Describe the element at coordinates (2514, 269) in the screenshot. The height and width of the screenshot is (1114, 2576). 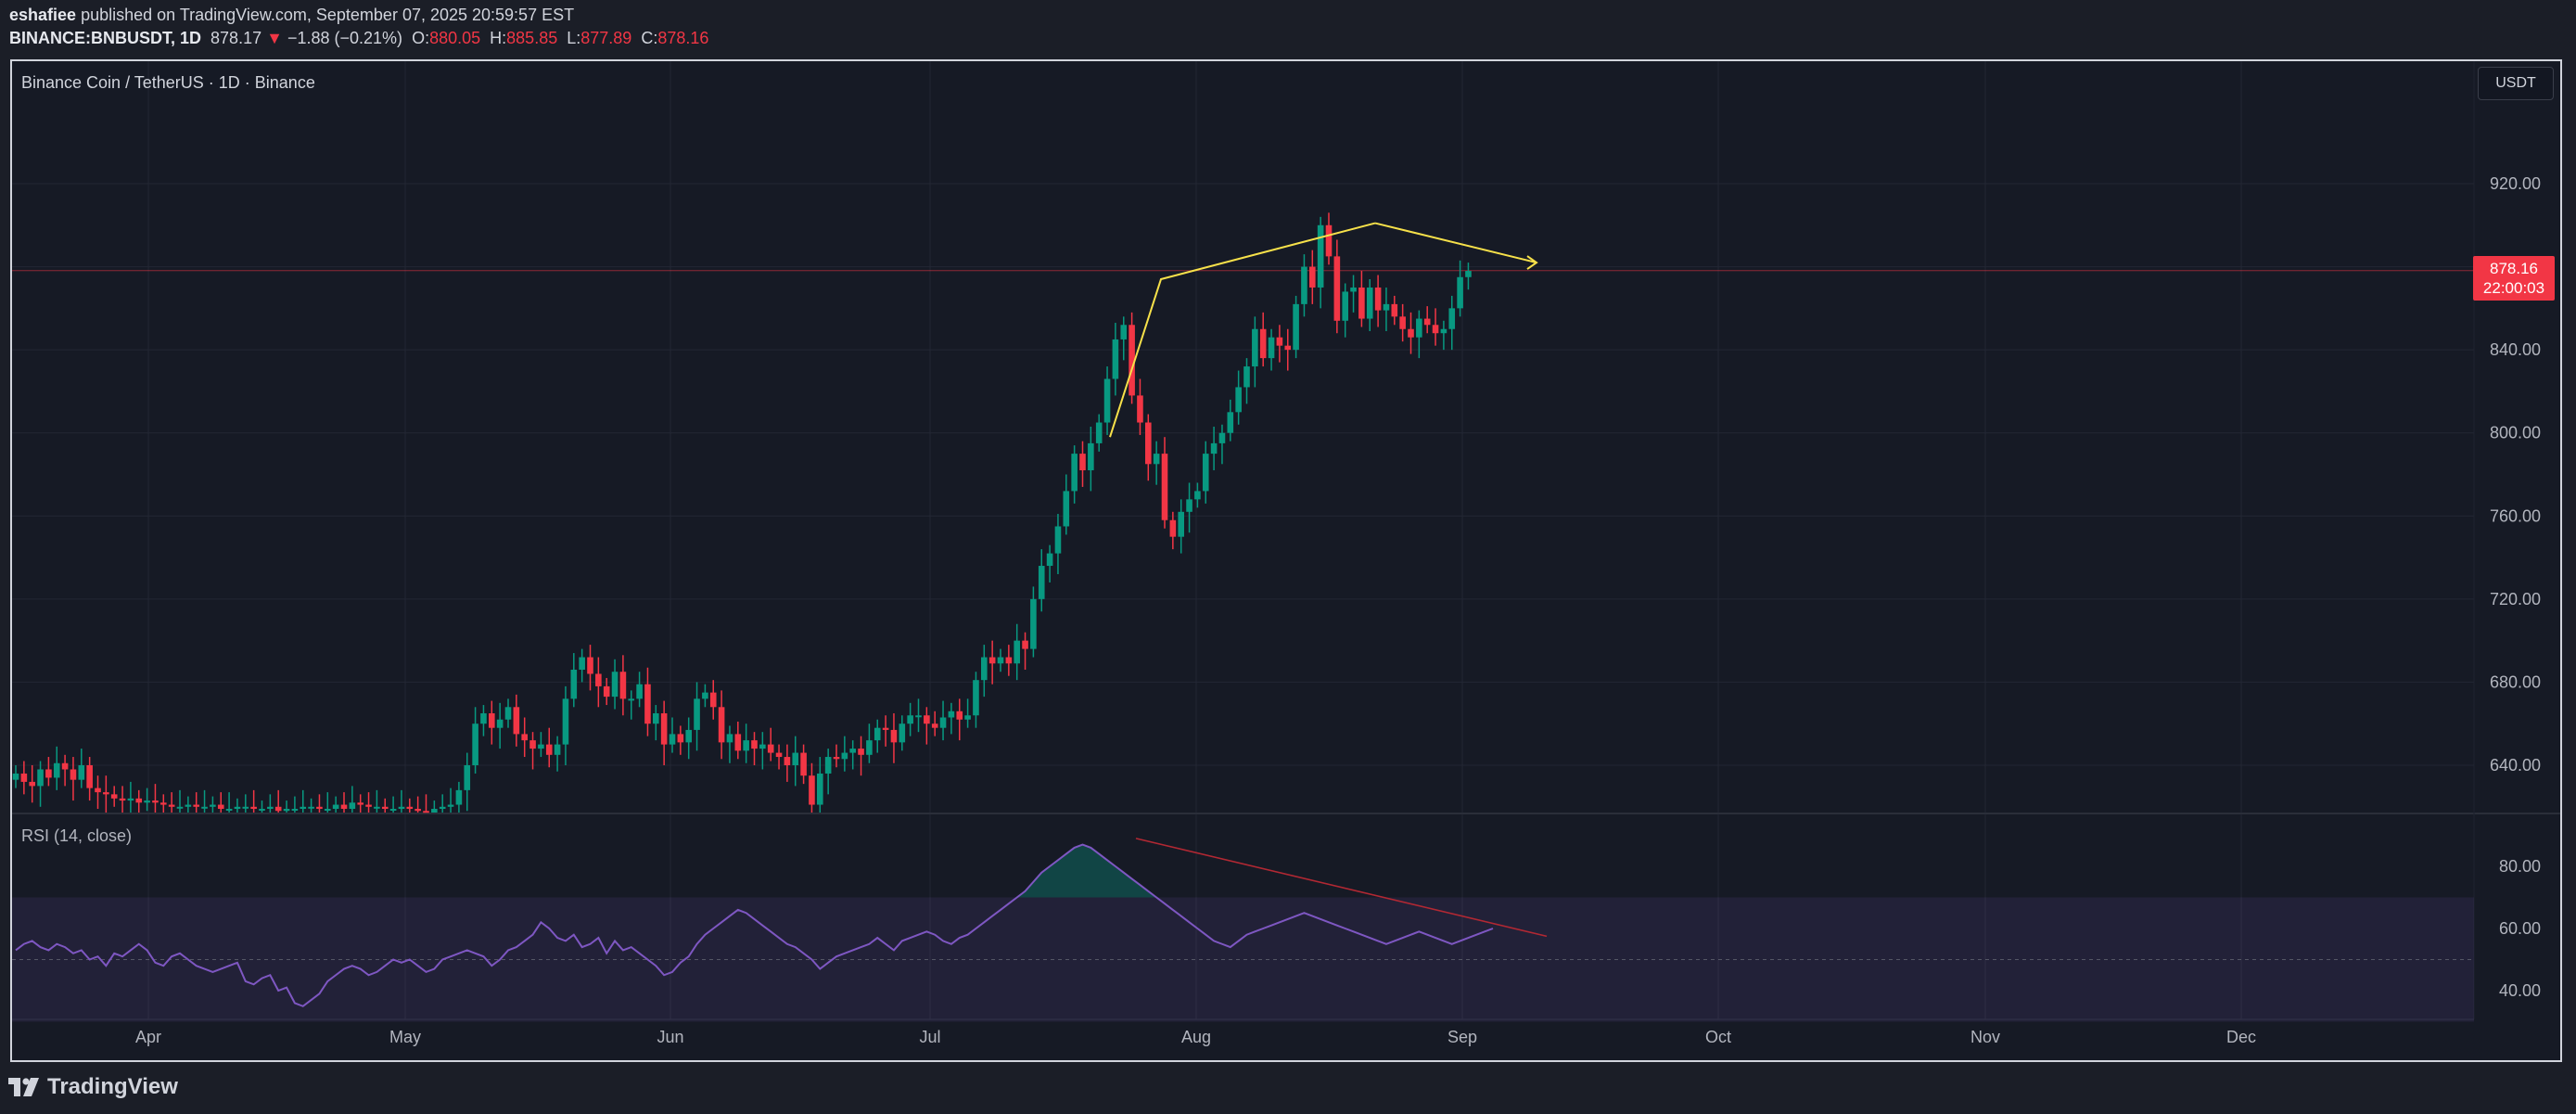
I see `price-tag-value: 878.16` at that location.